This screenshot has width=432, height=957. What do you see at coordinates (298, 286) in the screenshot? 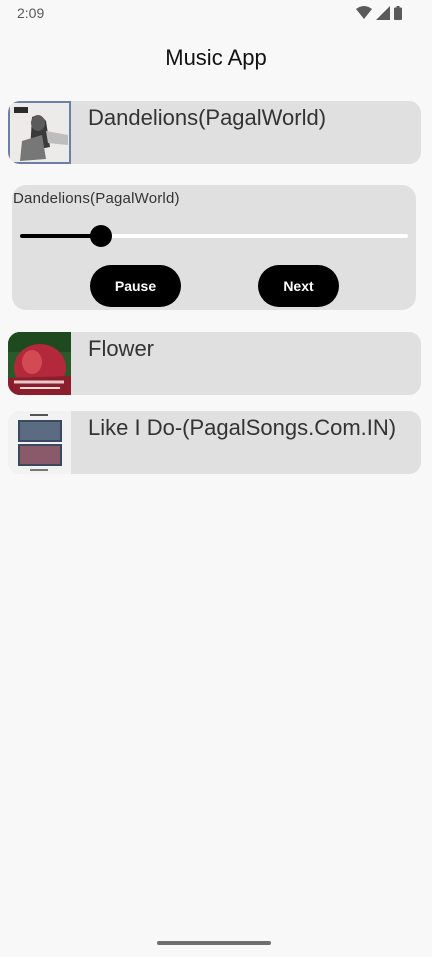
I see `next-button: Next` at bounding box center [298, 286].